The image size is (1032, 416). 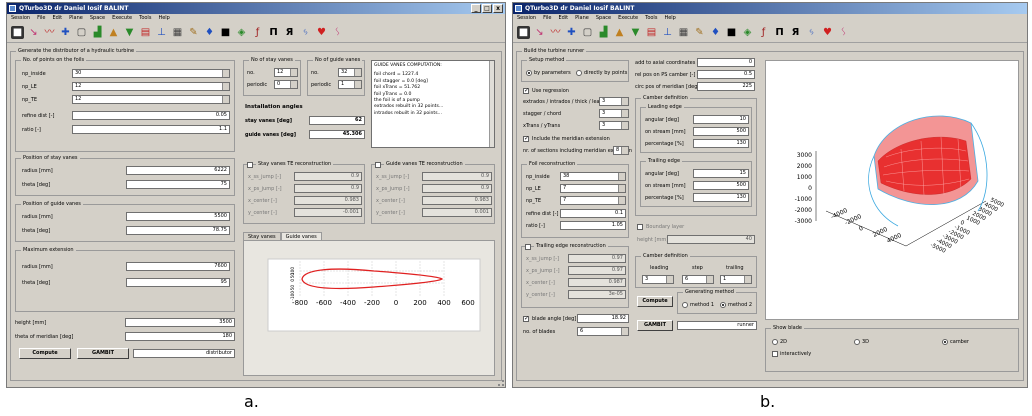 What do you see at coordinates (593, 225) in the screenshot?
I see `ratio-input: 1.05` at bounding box center [593, 225].